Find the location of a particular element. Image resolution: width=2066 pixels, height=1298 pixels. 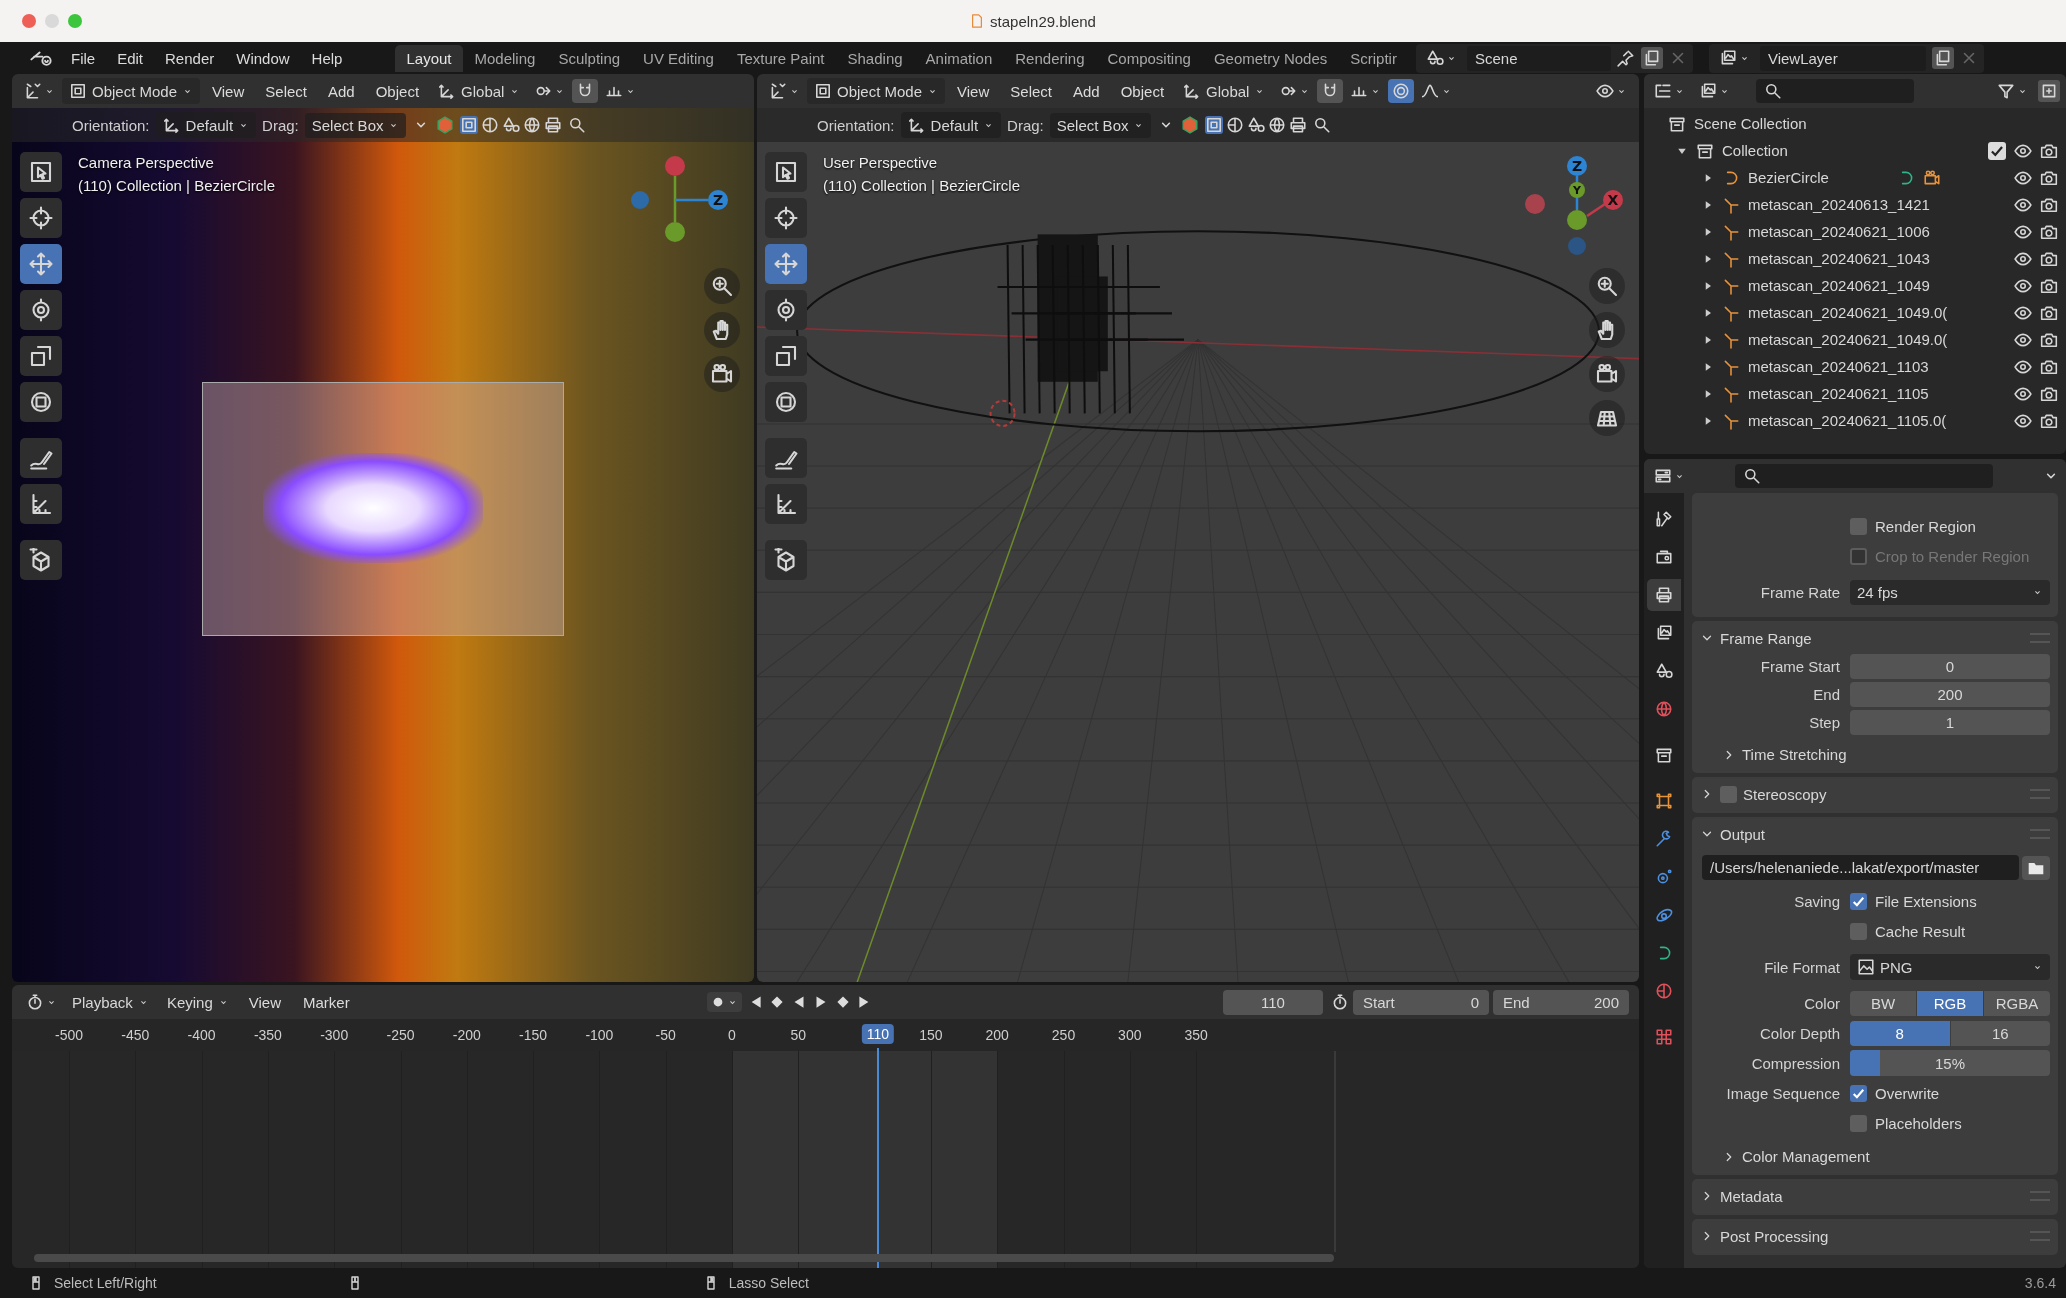

panel-title: Stereoscopy is located at coordinates (1785, 794).